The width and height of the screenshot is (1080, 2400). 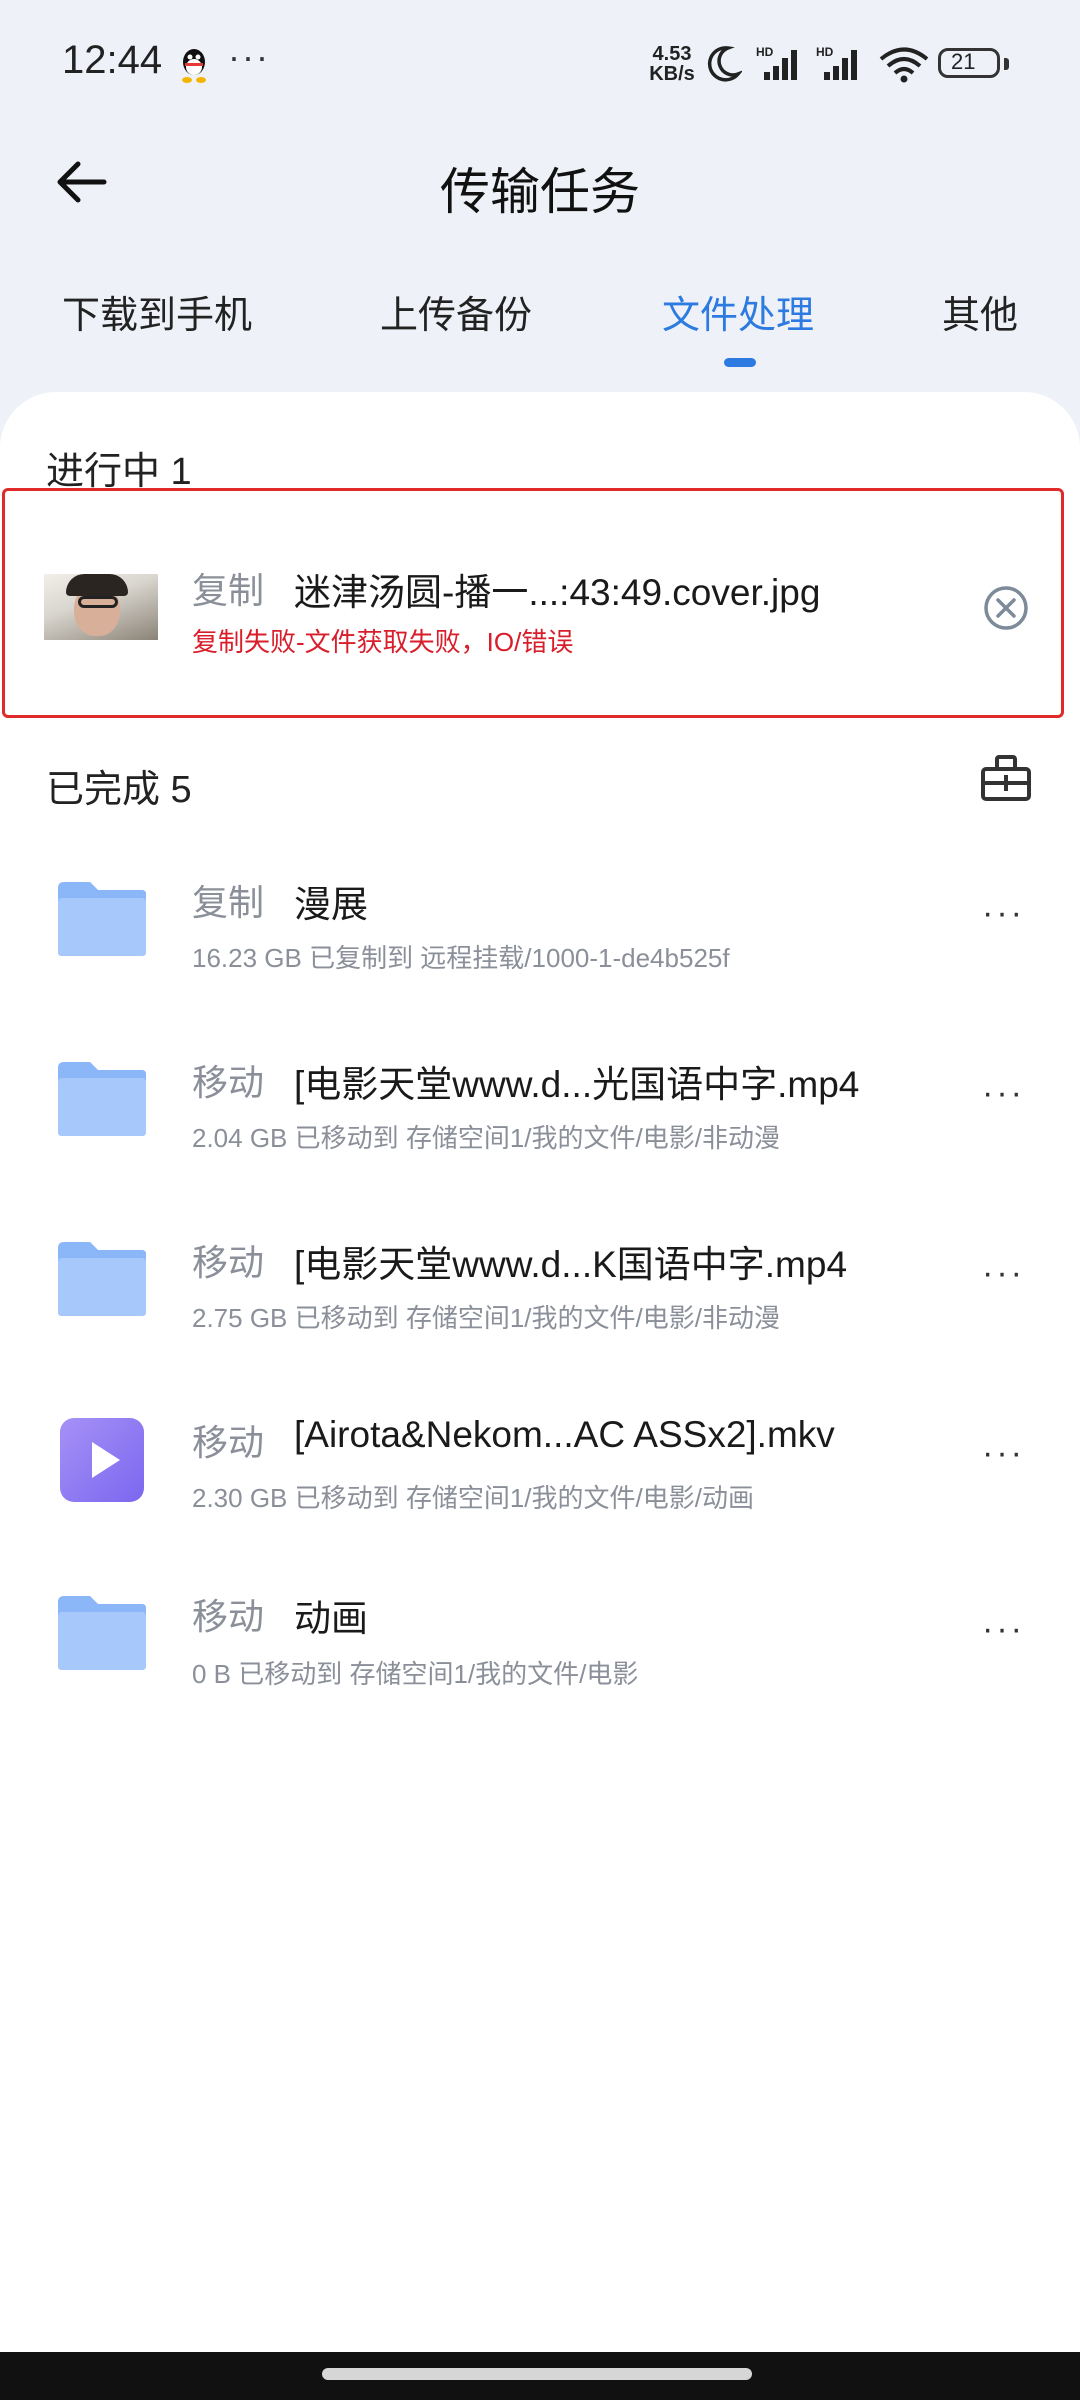 What do you see at coordinates (119, 790) in the screenshot?
I see `completed-title: 已完成 5` at bounding box center [119, 790].